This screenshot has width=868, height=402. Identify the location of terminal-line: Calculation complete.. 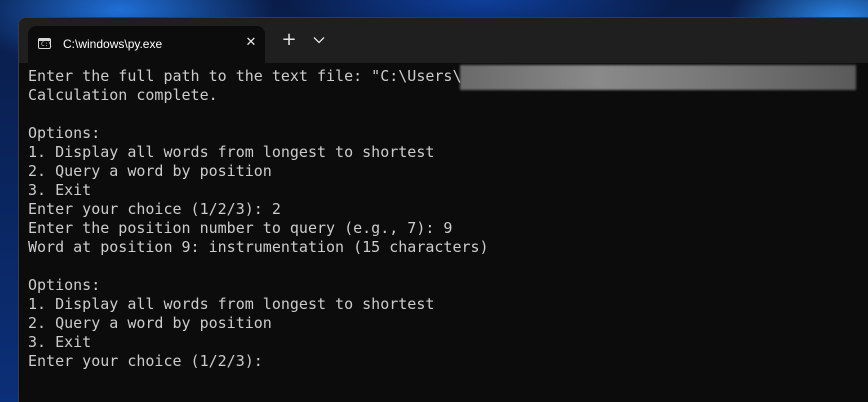
(123, 95).